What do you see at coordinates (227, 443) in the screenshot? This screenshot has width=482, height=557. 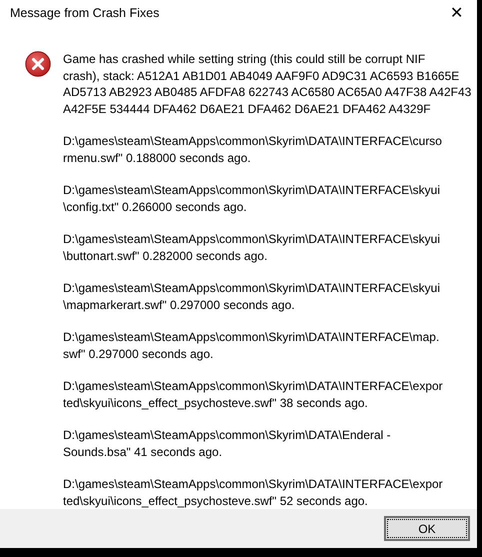 I see `message-paragraph: D:\games\steam\SteamApps\common\Skyrim\DATA\Enderal - Sounds.bsa" 41 seconds ago.` at bounding box center [227, 443].